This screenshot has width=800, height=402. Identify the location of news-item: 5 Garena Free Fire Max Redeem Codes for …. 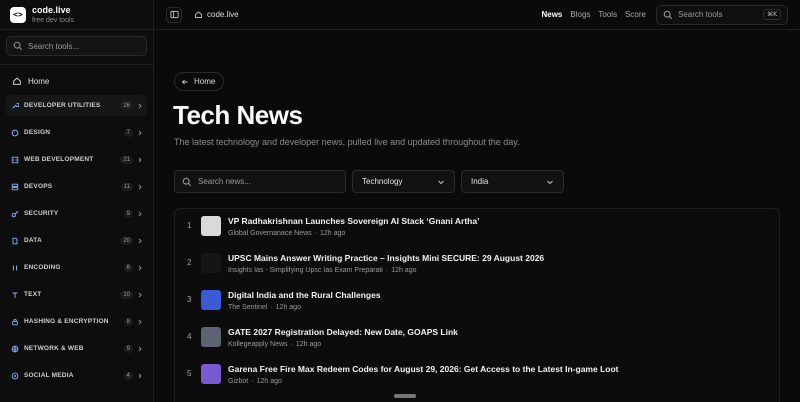
(477, 375).